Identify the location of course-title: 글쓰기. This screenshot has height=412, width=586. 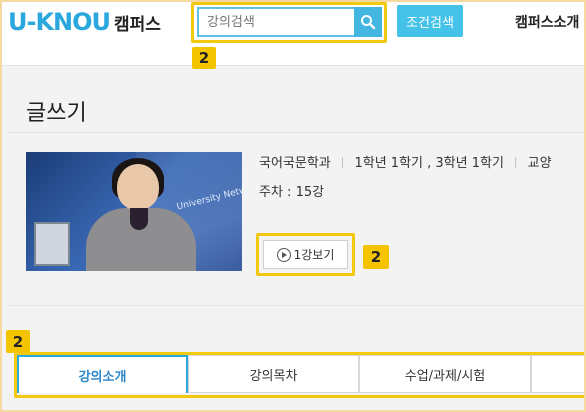
(56, 113).